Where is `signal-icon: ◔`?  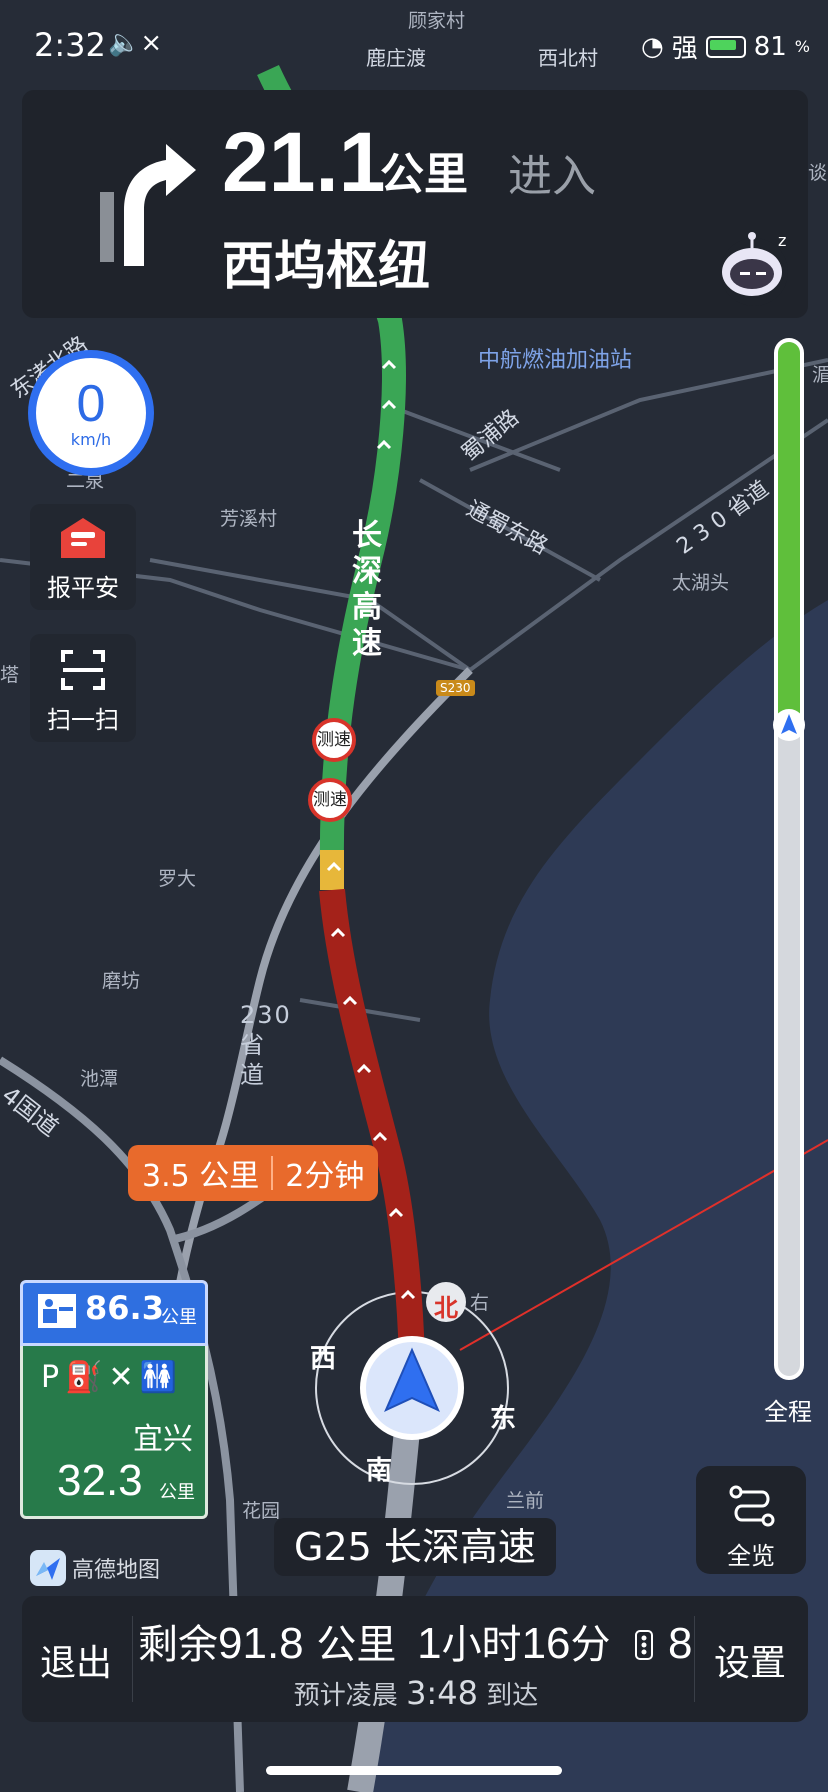
signal-icon: ◔ is located at coordinates (652, 46).